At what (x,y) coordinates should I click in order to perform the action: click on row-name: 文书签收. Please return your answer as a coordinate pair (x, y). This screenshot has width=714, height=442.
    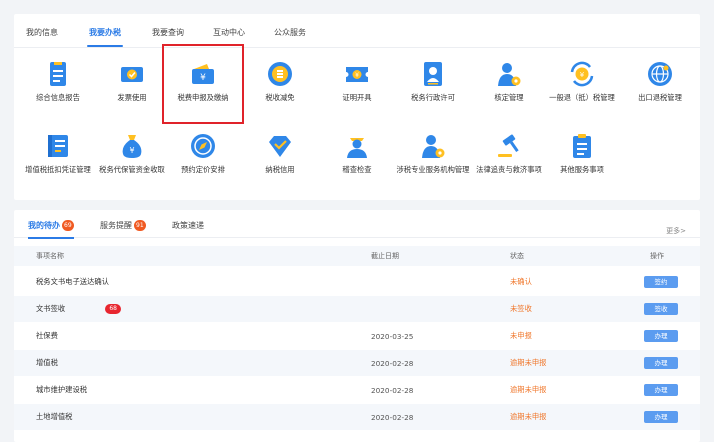
    Looking at the image, I should click on (51, 308).